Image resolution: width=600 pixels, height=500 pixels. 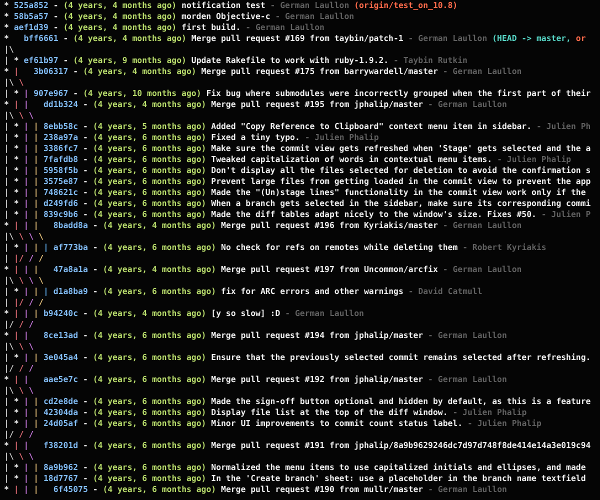 What do you see at coordinates (329, 269) in the screenshot?
I see `commit-message: Merge pull request #197 from Uncommon/arcfix` at bounding box center [329, 269].